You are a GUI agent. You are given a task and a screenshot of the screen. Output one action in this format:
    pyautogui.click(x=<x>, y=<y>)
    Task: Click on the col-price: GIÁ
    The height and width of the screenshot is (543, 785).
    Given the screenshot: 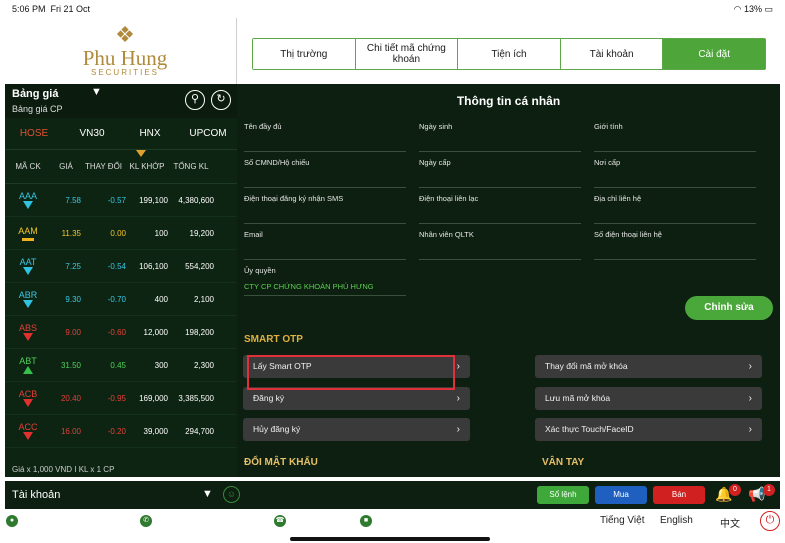 What is the action you would take?
    pyautogui.click(x=66, y=166)
    